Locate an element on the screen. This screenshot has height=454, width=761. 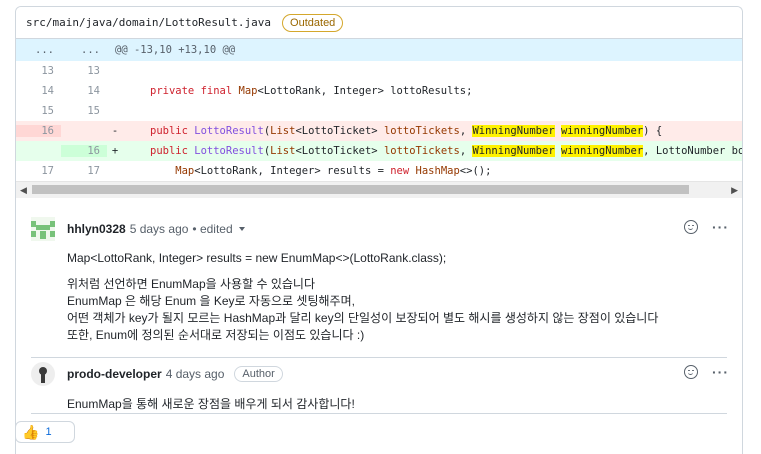
new-line-number: 17 is located at coordinates (84, 171).